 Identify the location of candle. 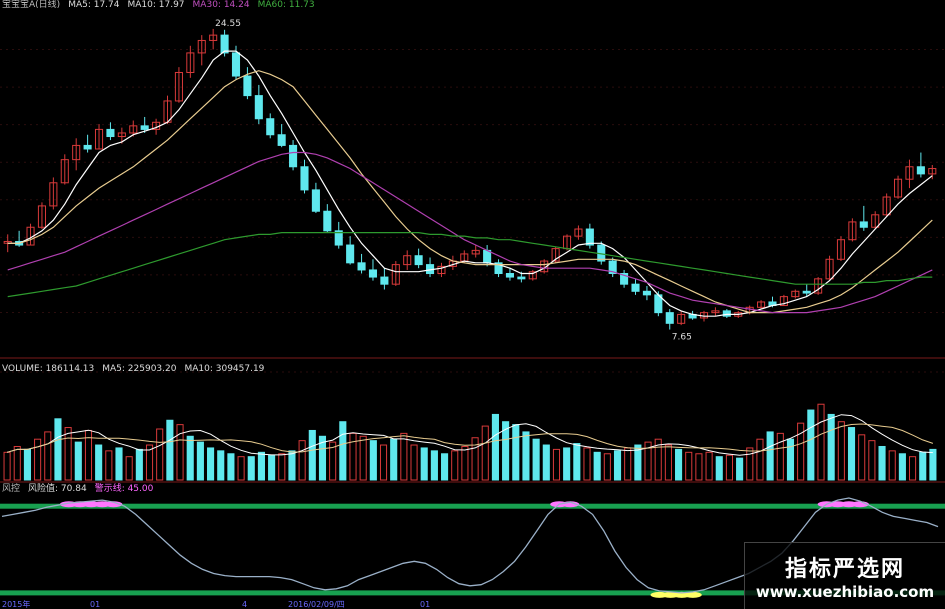
(726, 313).